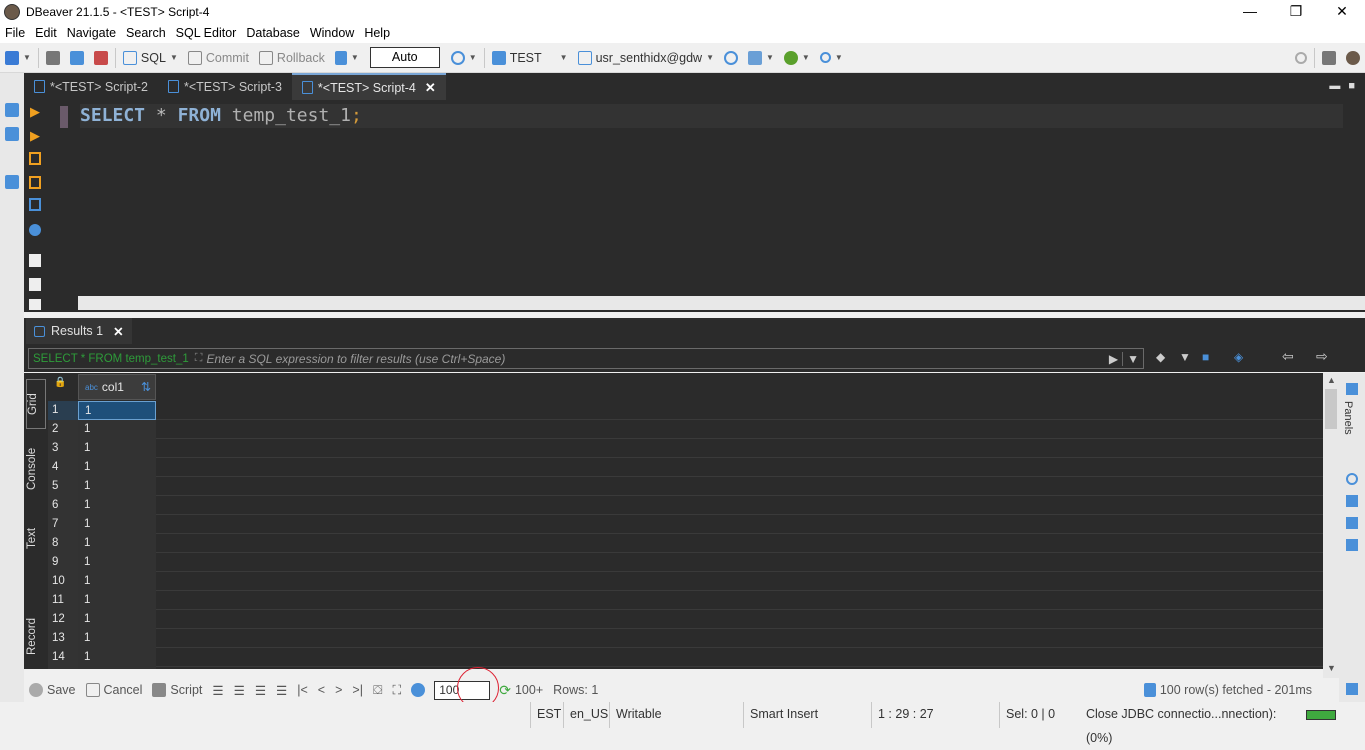 This screenshot has height=750, width=1365. I want to click on table-row: 11, so click(685, 410).